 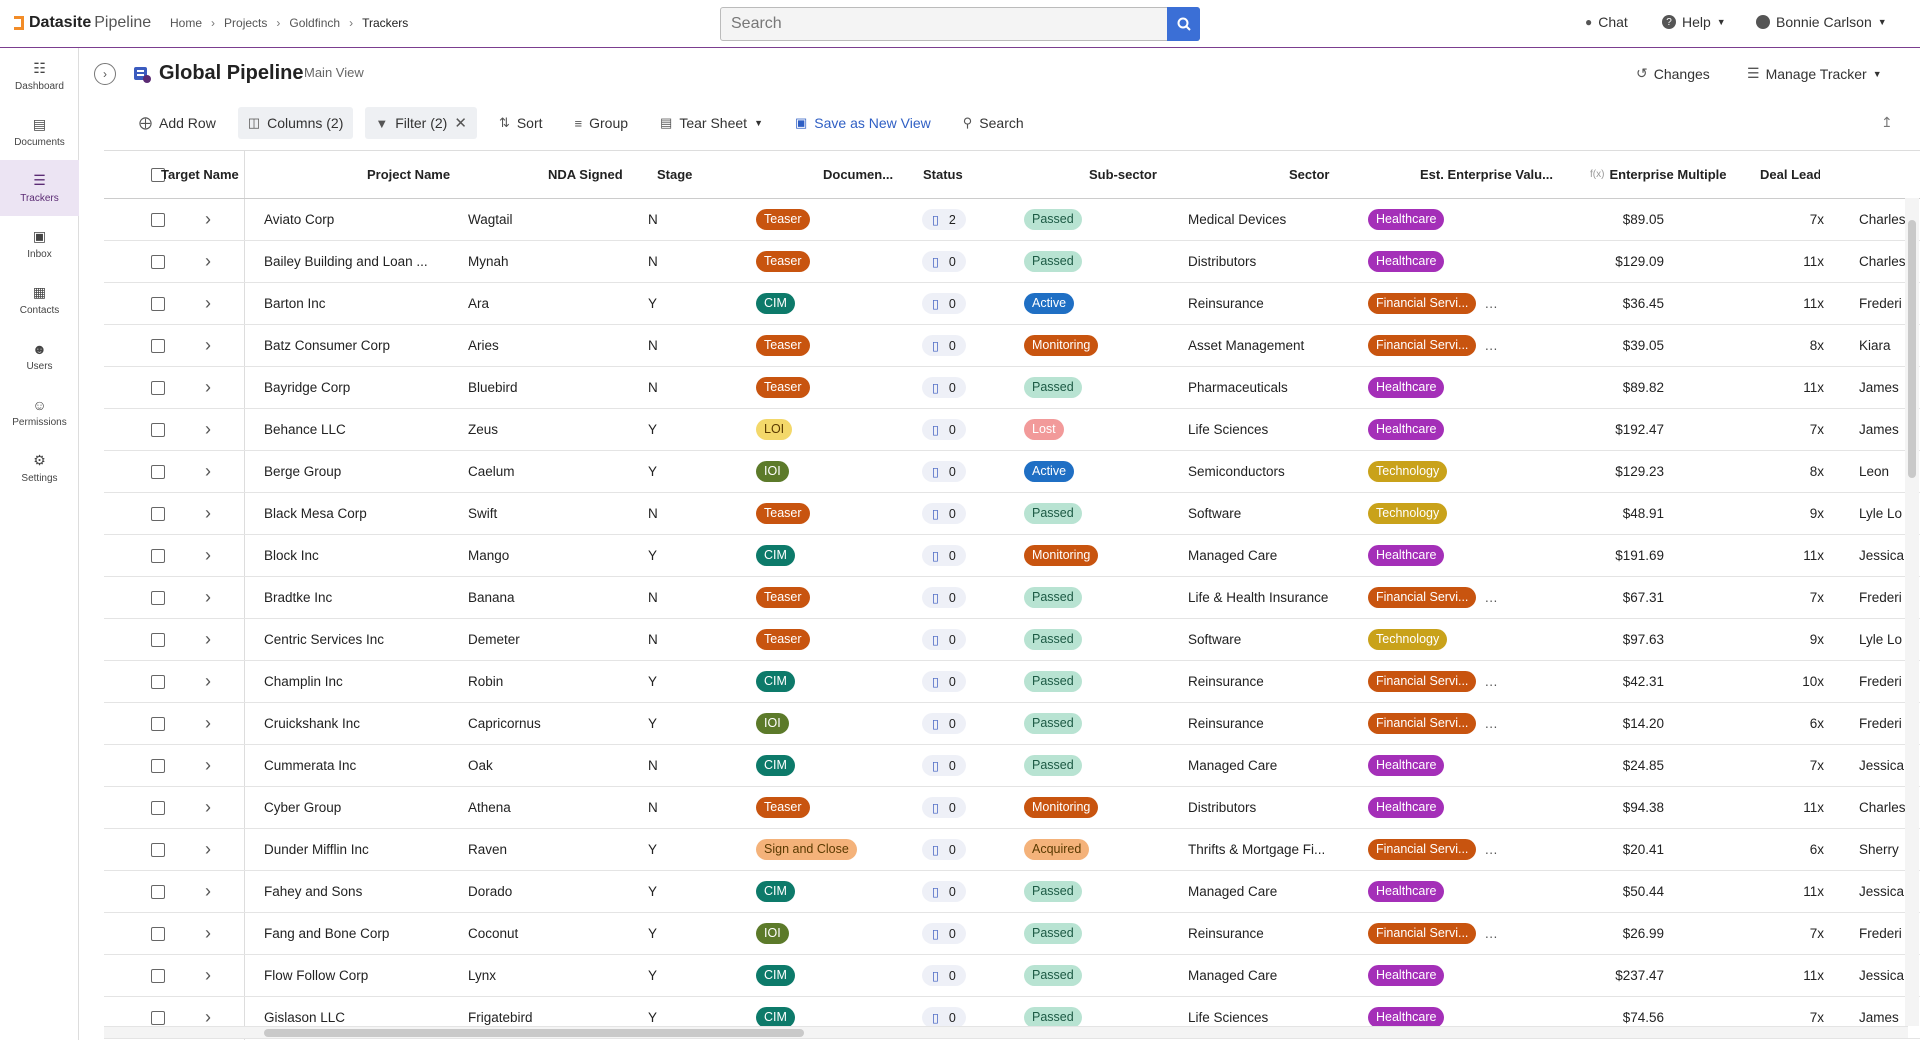 What do you see at coordinates (993, 123) in the screenshot?
I see `grid-search-button: ⚲ Search` at bounding box center [993, 123].